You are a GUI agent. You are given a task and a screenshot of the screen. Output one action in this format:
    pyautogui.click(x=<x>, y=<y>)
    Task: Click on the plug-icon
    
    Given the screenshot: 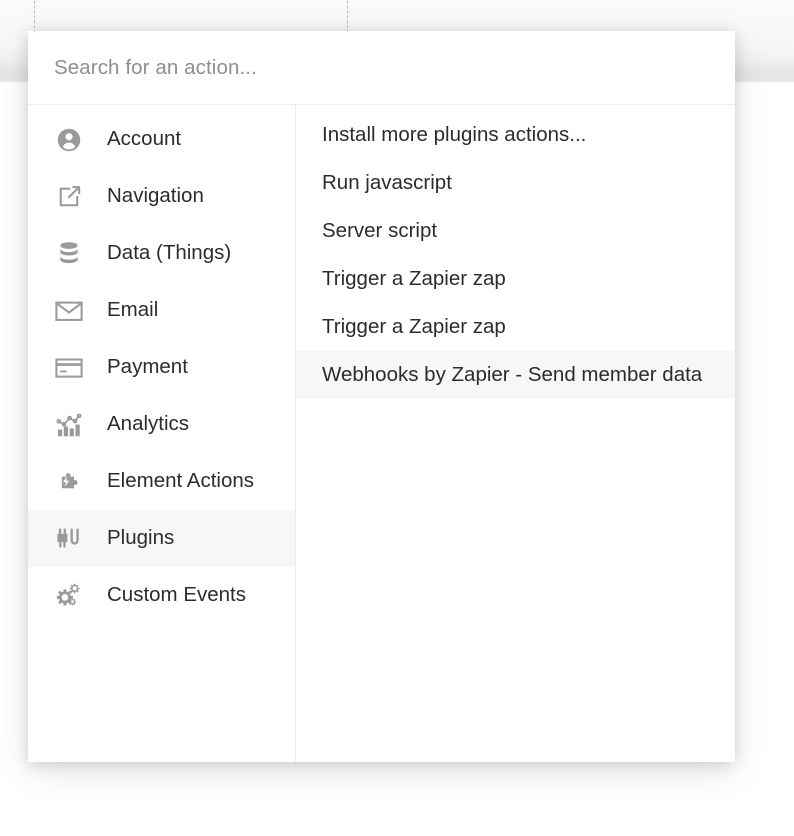 What is the action you would take?
    pyautogui.click(x=69, y=539)
    